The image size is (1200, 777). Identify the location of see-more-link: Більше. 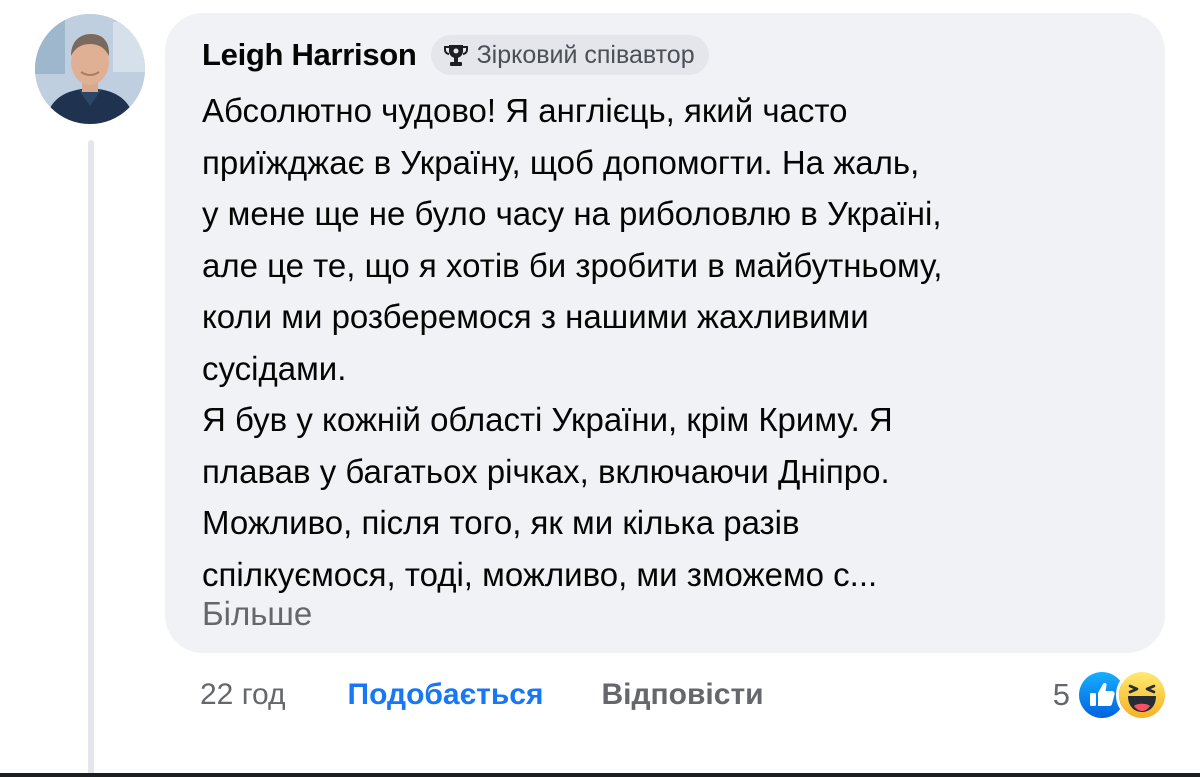
(257, 614).